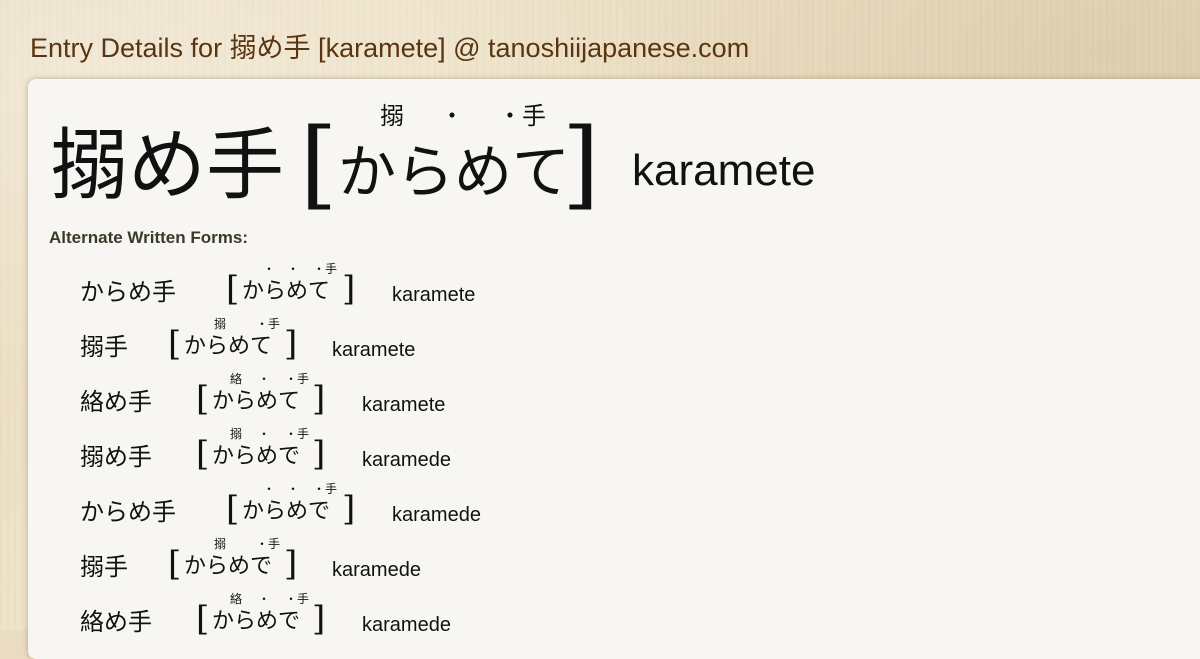 Image resolution: width=1200 pixels, height=659 pixels. What do you see at coordinates (480, 564) in the screenshot?
I see `alternate-form-row: 搦手 [ 搦 ・手 からめで ] karamede` at bounding box center [480, 564].